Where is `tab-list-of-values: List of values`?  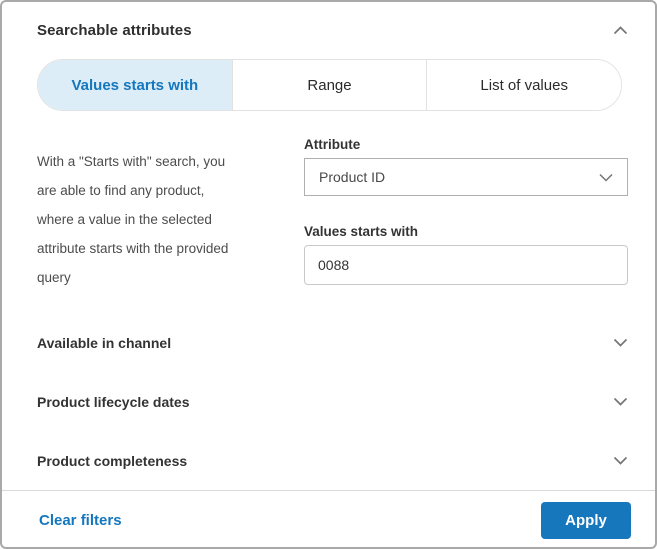 tab-list-of-values: List of values is located at coordinates (523, 85).